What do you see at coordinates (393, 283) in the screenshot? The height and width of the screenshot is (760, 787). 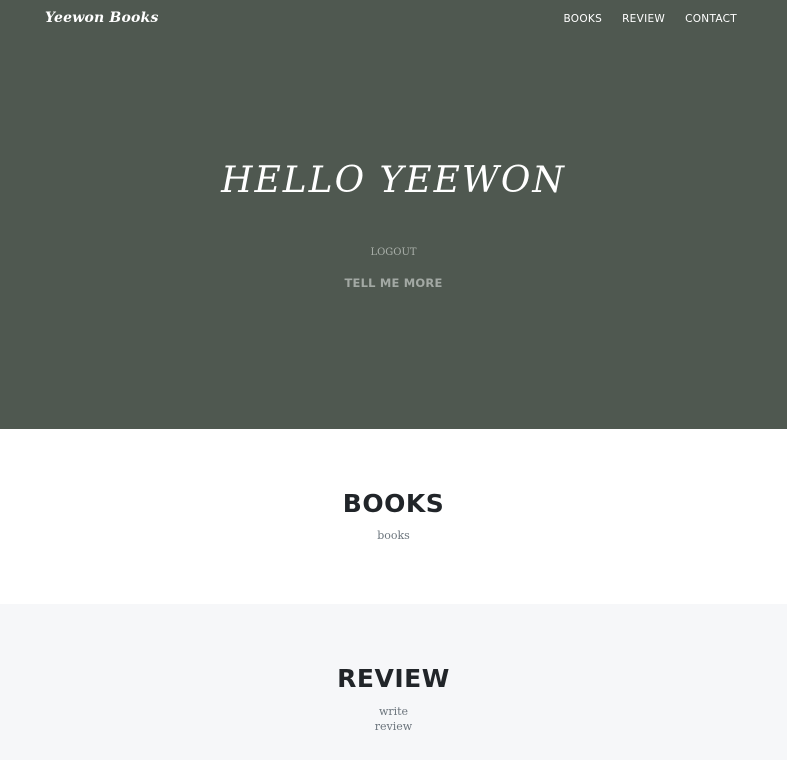 I see `tell-me-more-button: TELL ME MORE` at bounding box center [393, 283].